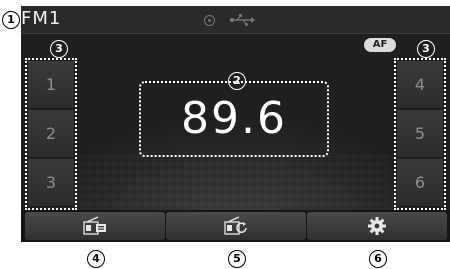 The width and height of the screenshot is (450, 269). What do you see at coordinates (242, 20) in the screenshot?
I see `usb-icon` at bounding box center [242, 20].